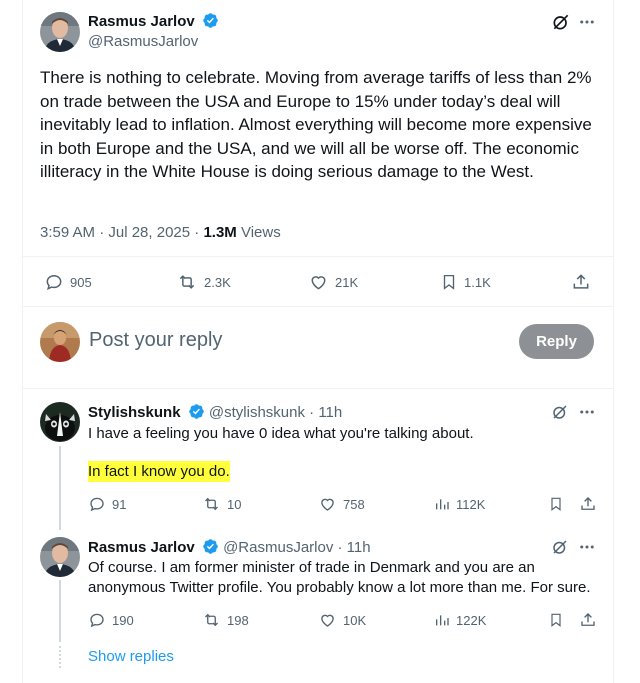 The height and width of the screenshot is (683, 640). What do you see at coordinates (477, 282) in the screenshot?
I see `bookmark-count: 1.1K` at bounding box center [477, 282].